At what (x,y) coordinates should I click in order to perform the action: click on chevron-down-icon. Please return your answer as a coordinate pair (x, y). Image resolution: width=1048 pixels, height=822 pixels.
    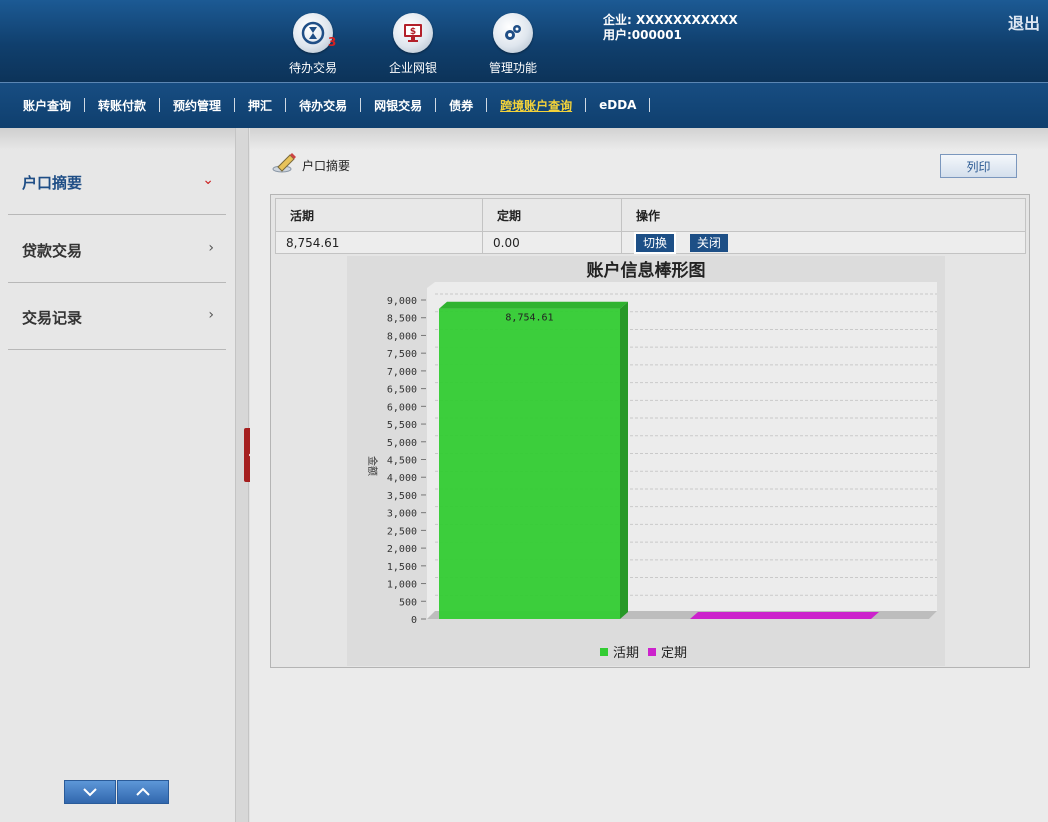
    Looking at the image, I should click on (90, 792).